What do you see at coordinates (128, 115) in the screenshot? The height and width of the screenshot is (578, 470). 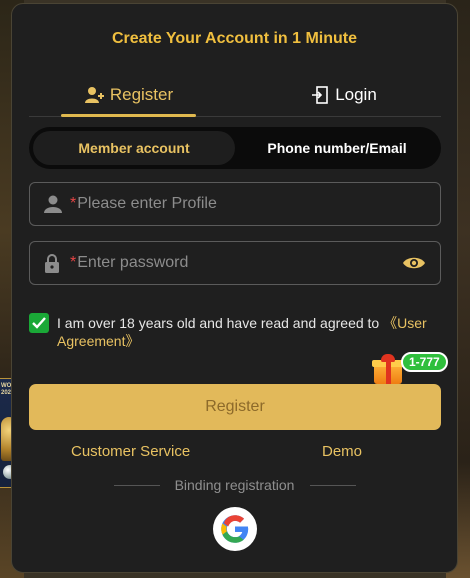 I see `active-tab-indicator` at bounding box center [128, 115].